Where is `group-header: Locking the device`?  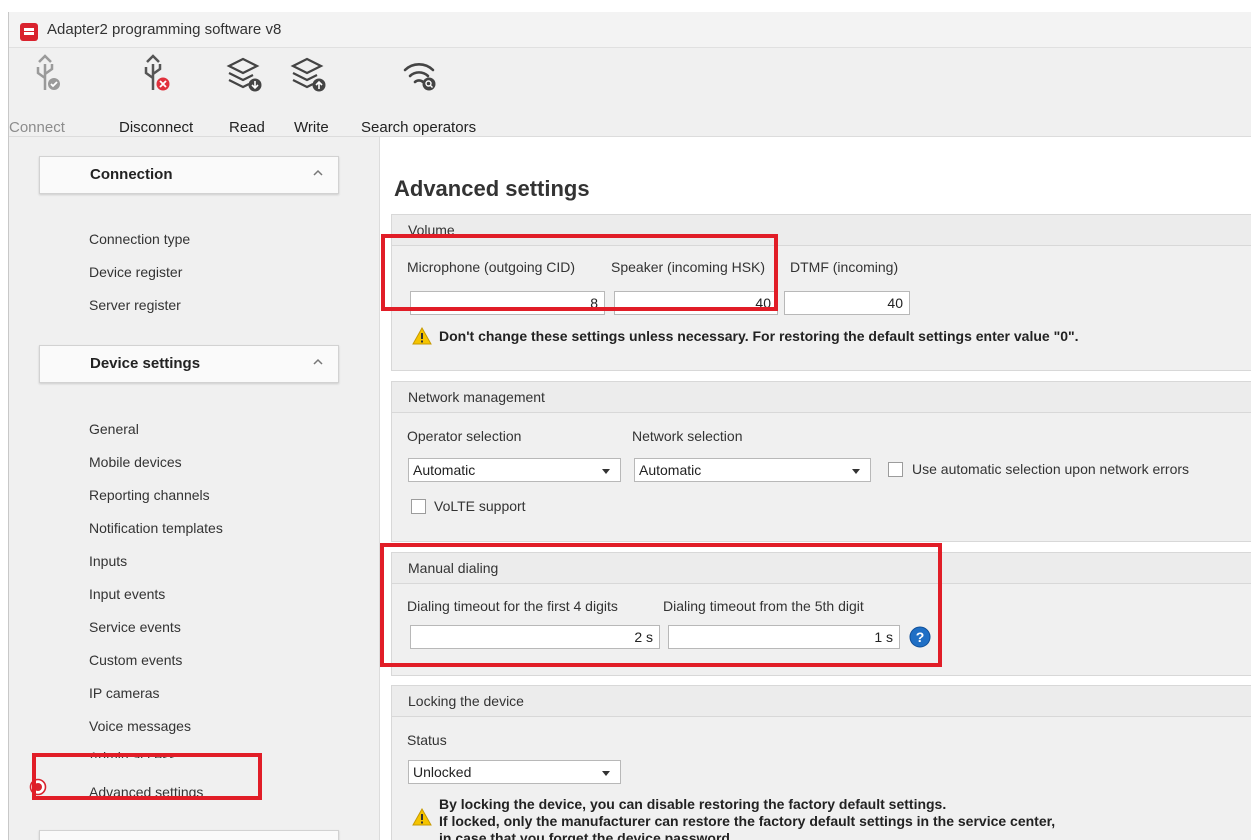 group-header: Locking the device is located at coordinates (821, 701).